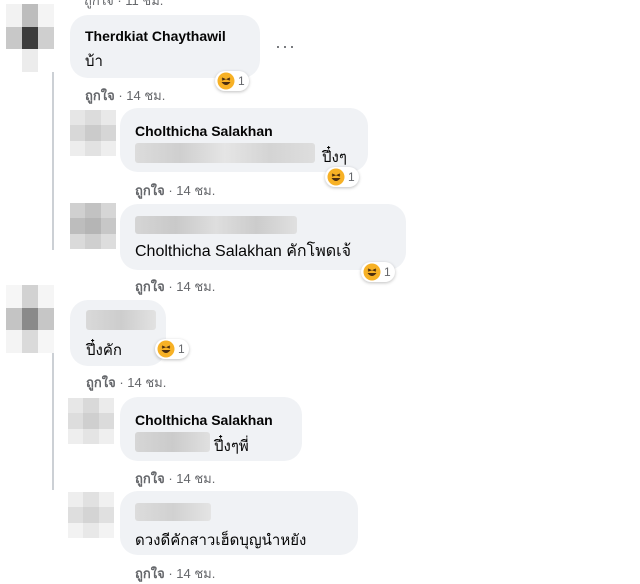 This screenshot has width=640, height=584. Describe the element at coordinates (243, 251) in the screenshot. I see `comment-text: Cholthicha Salakhan คักโพดเจ้` at that location.